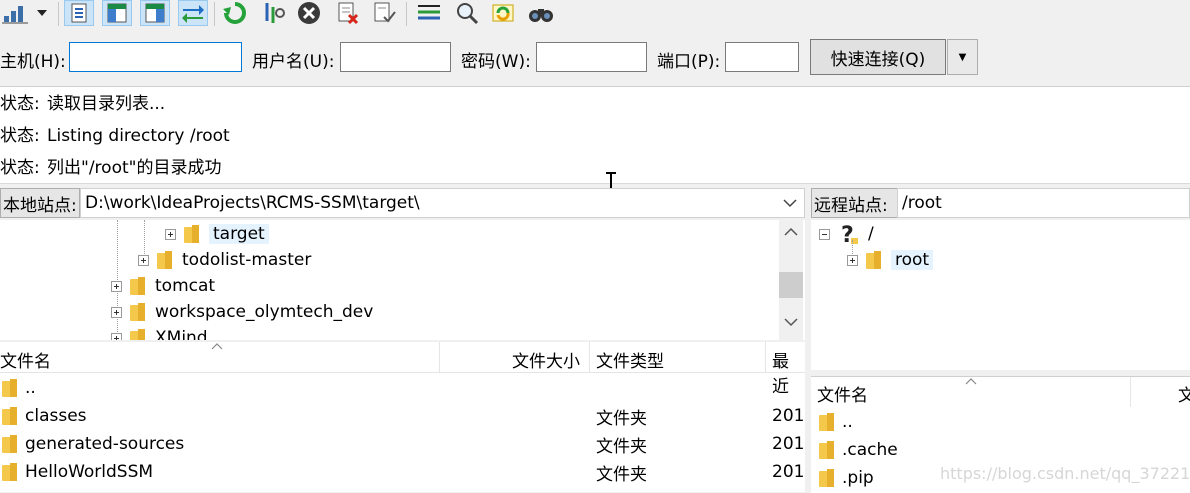 The width and height of the screenshot is (1190, 493). What do you see at coordinates (15, 13) in the screenshot?
I see `site-manager-icon` at bounding box center [15, 13].